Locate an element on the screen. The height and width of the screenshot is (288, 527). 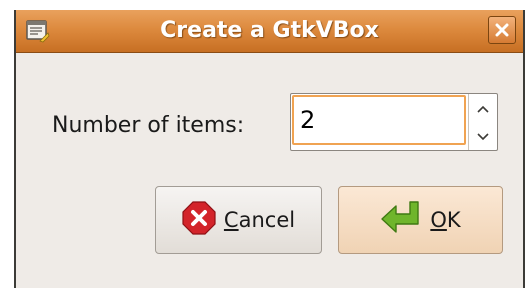
ok-button-label: OK is located at coordinates (445, 220).